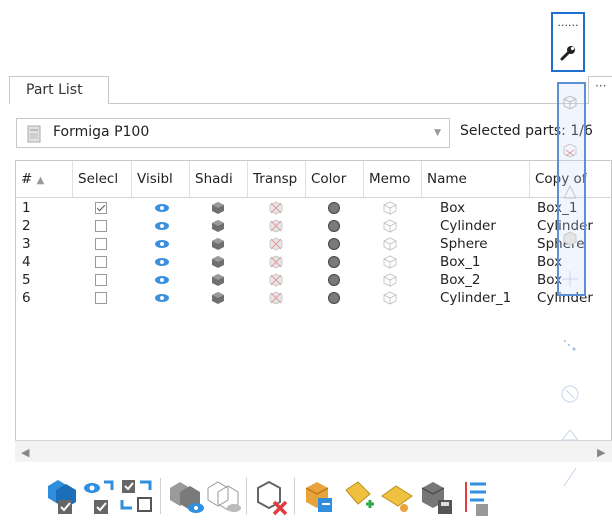  I want to click on tab-part-list: Part List, so click(59, 90).